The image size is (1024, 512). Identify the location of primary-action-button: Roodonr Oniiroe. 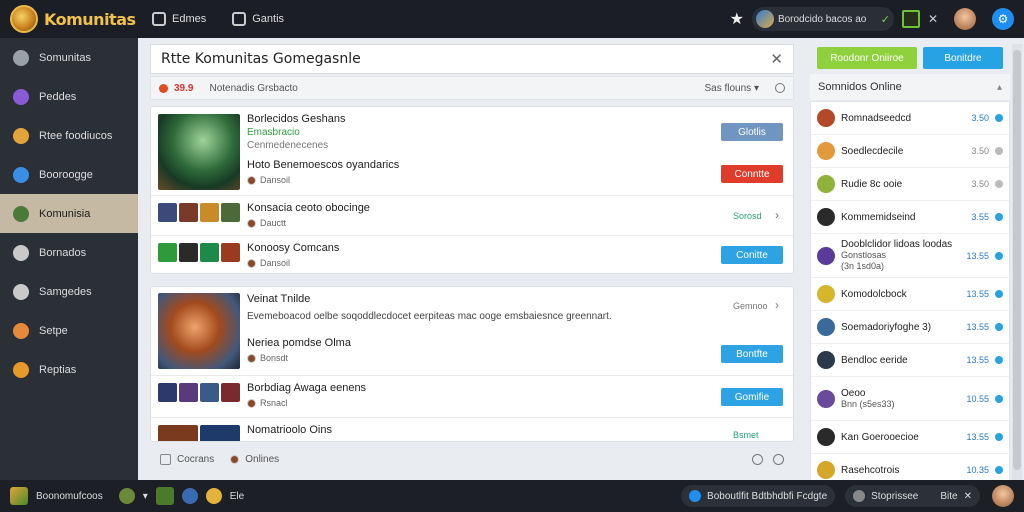
(867, 58).